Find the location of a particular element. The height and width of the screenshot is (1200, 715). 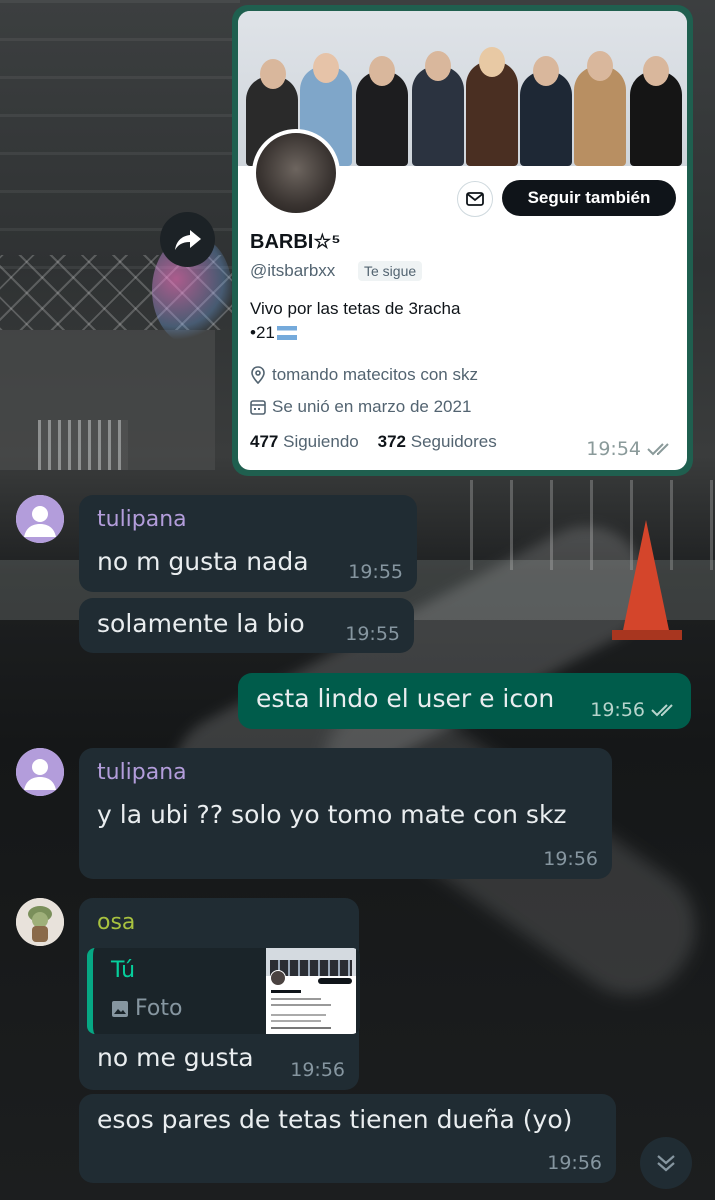

mail-icon is located at coordinates (475, 199).